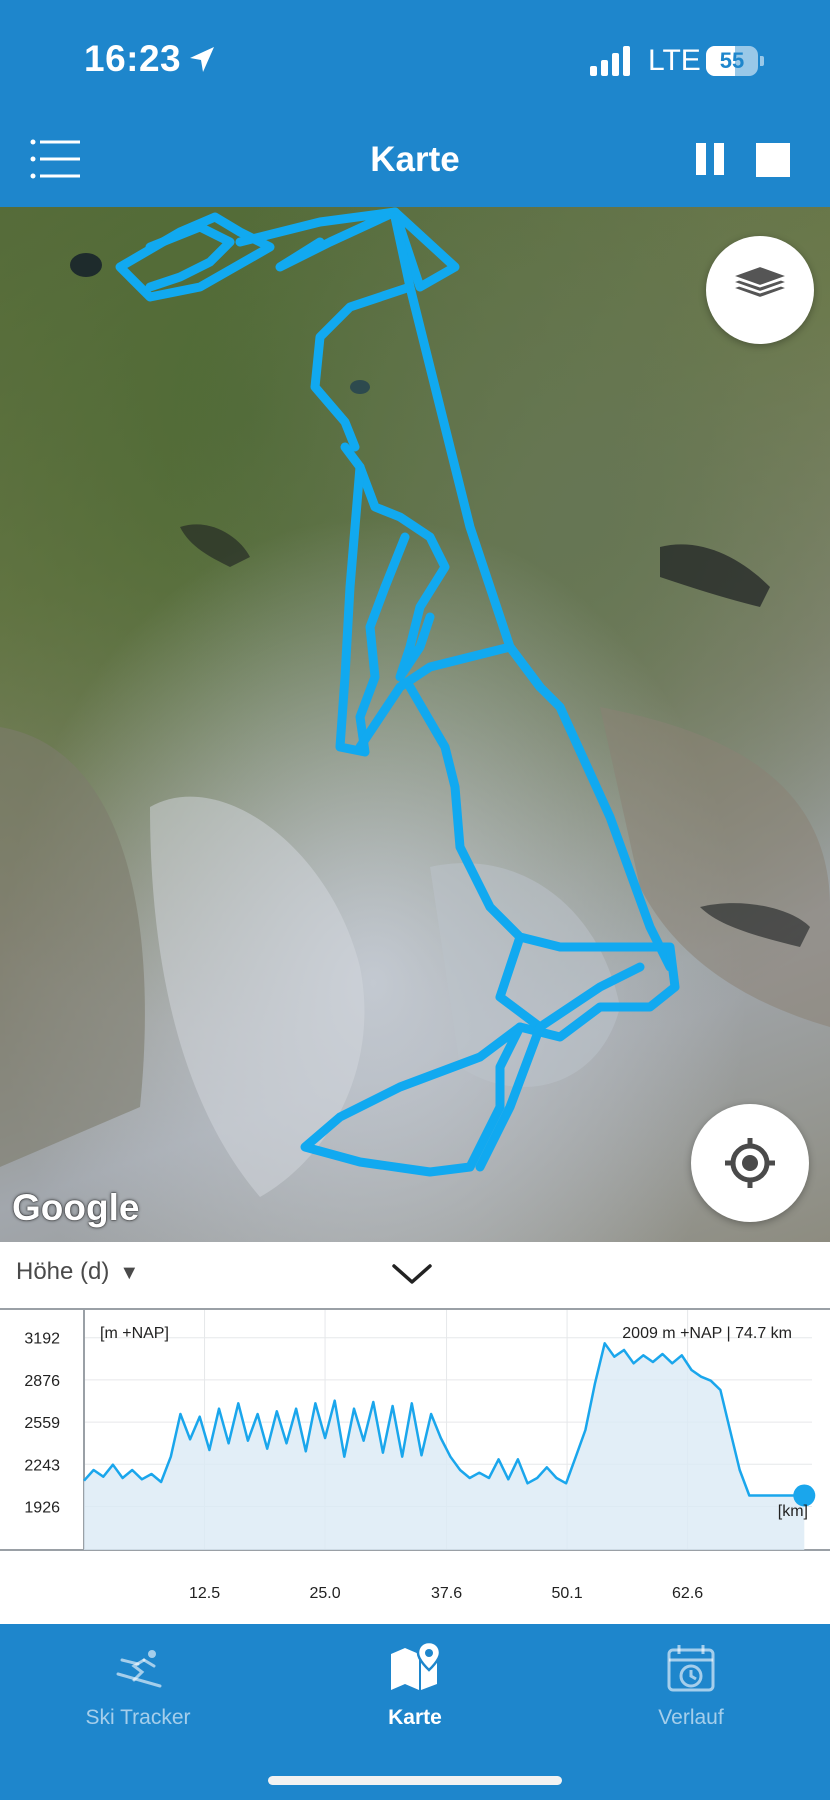  What do you see at coordinates (129, 1273) in the screenshot?
I see `dropdown-caret-icon: ▼` at bounding box center [129, 1273].